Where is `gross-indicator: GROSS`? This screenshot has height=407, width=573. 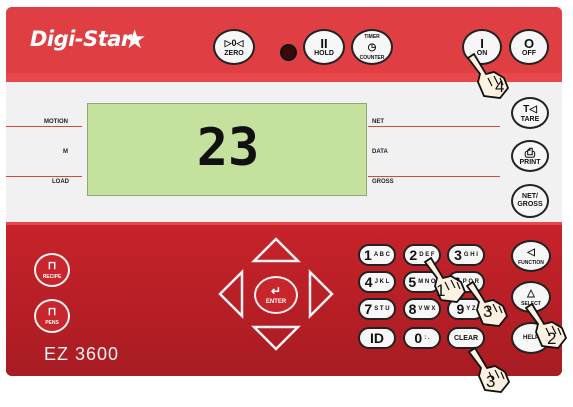
gross-indicator: GROSS is located at coordinates (383, 182).